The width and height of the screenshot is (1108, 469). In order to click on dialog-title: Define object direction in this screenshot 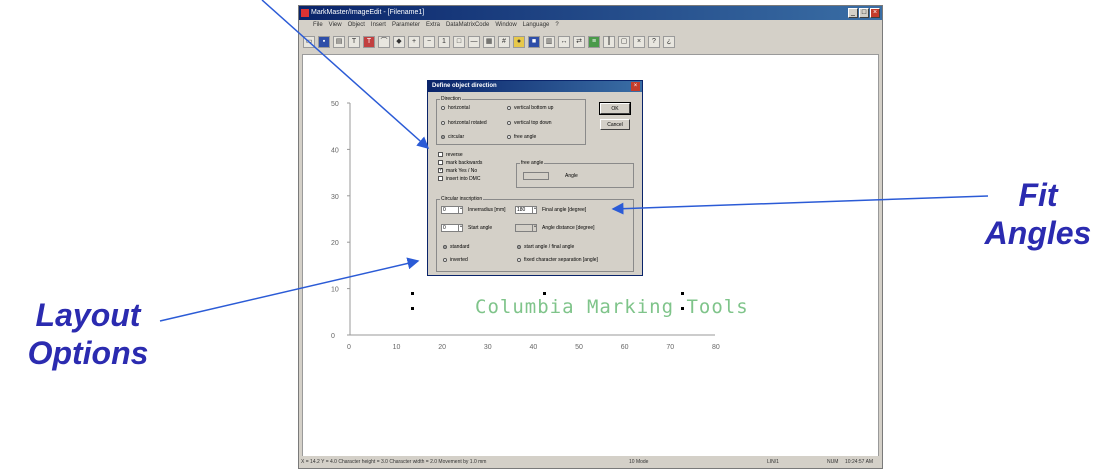, I will do `click(535, 86)`.